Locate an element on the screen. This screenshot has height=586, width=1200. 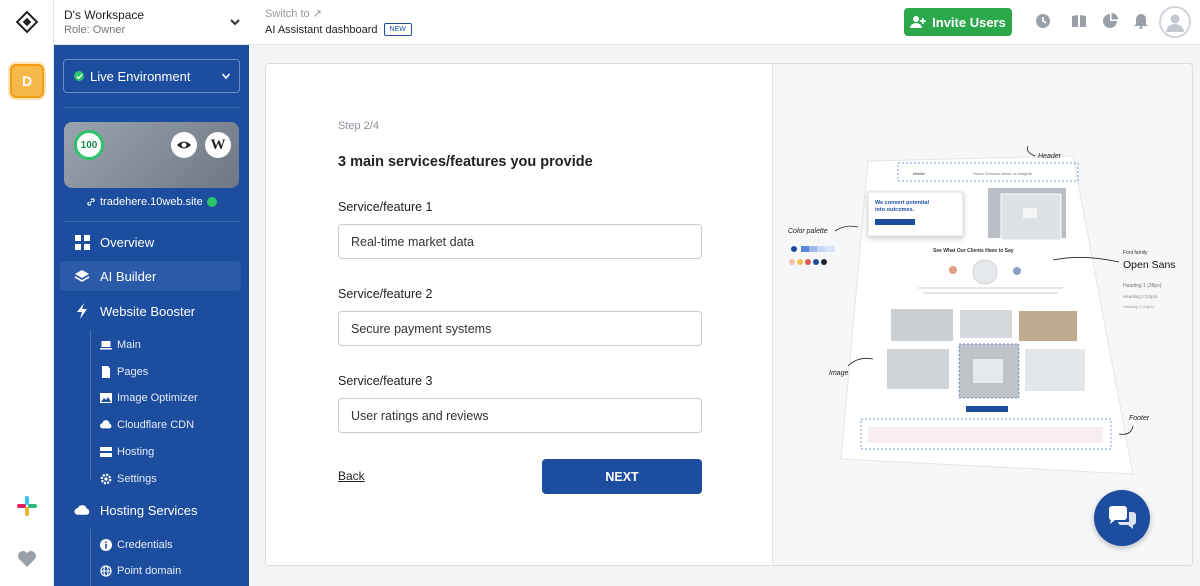
nav-booster-settings: Settings is located at coordinates (174, 479).